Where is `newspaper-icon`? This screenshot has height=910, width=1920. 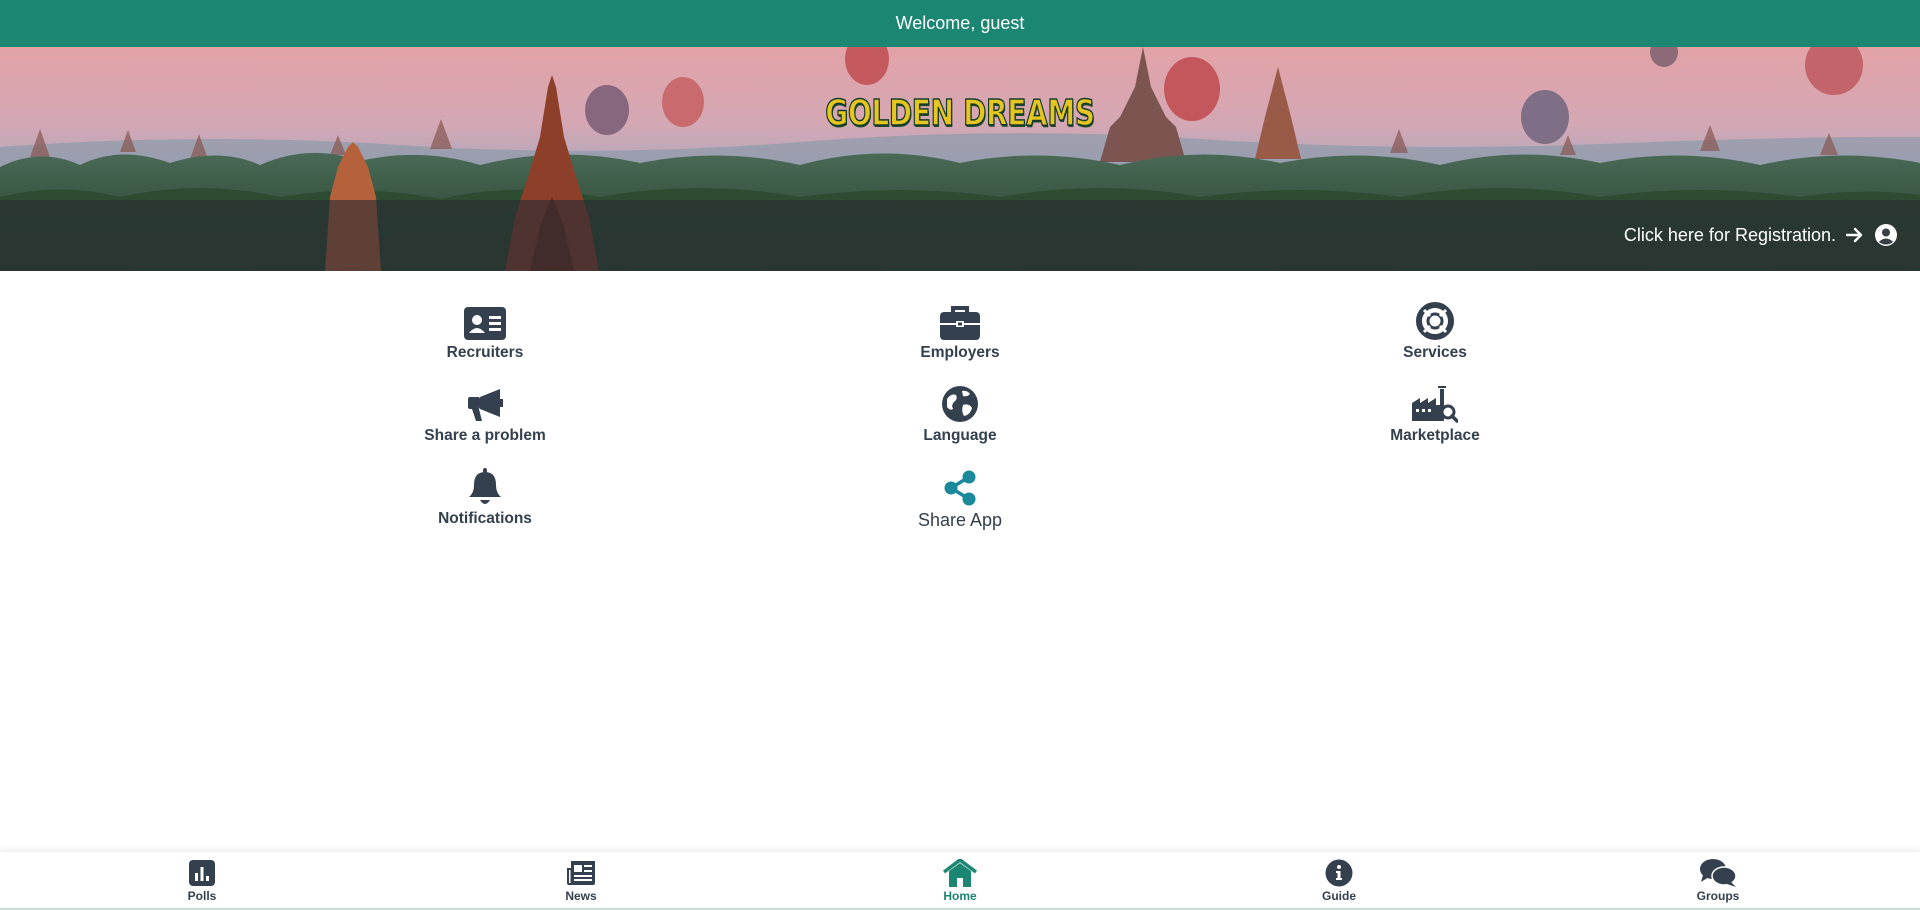 newspaper-icon is located at coordinates (581, 873).